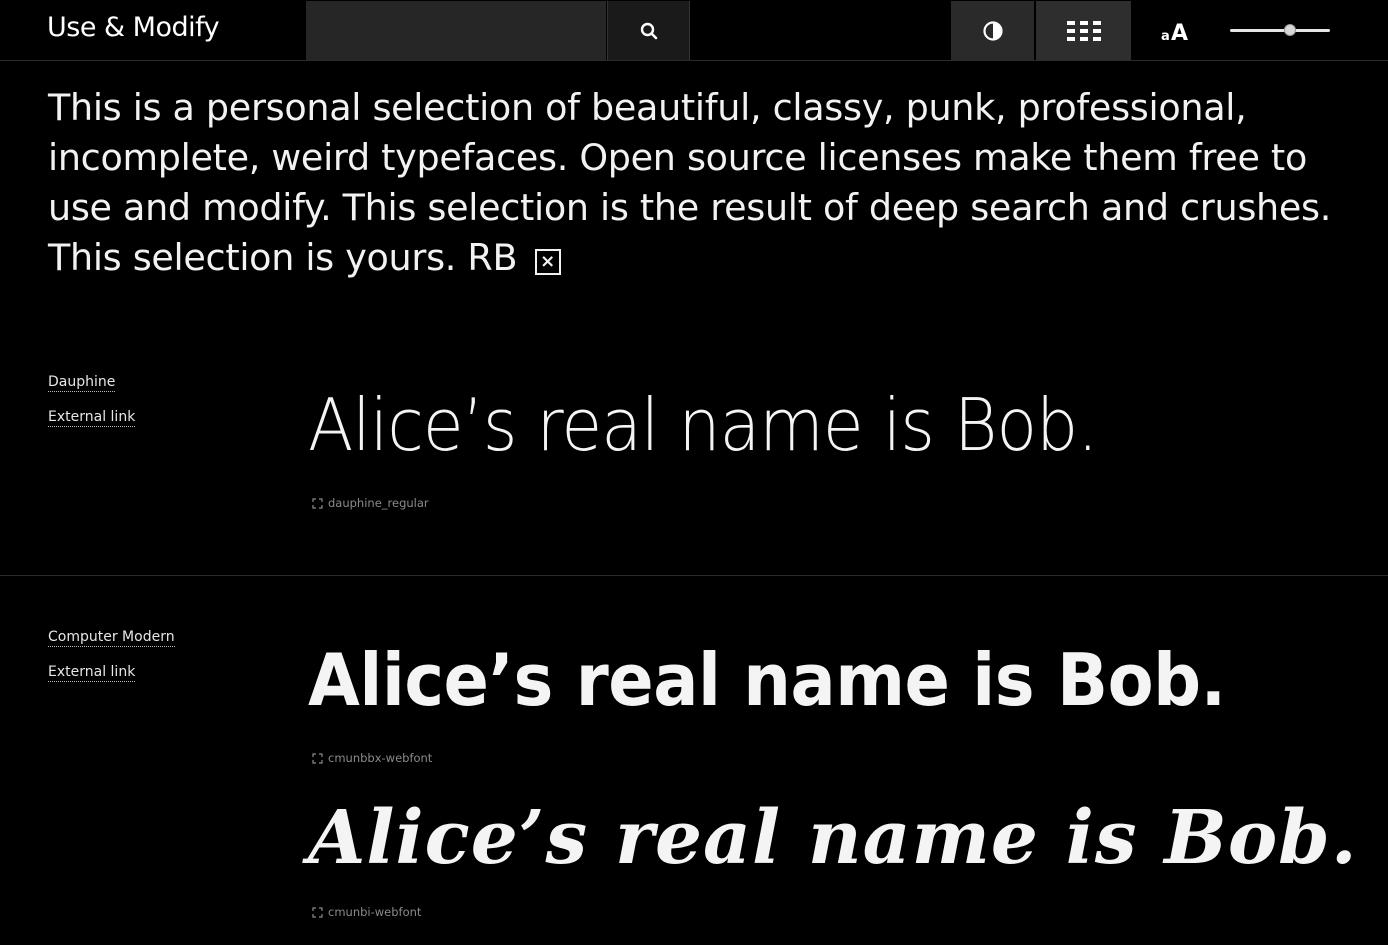 The image size is (1388, 945). Describe the element at coordinates (1290, 30) in the screenshot. I see `slider-thumb` at that location.